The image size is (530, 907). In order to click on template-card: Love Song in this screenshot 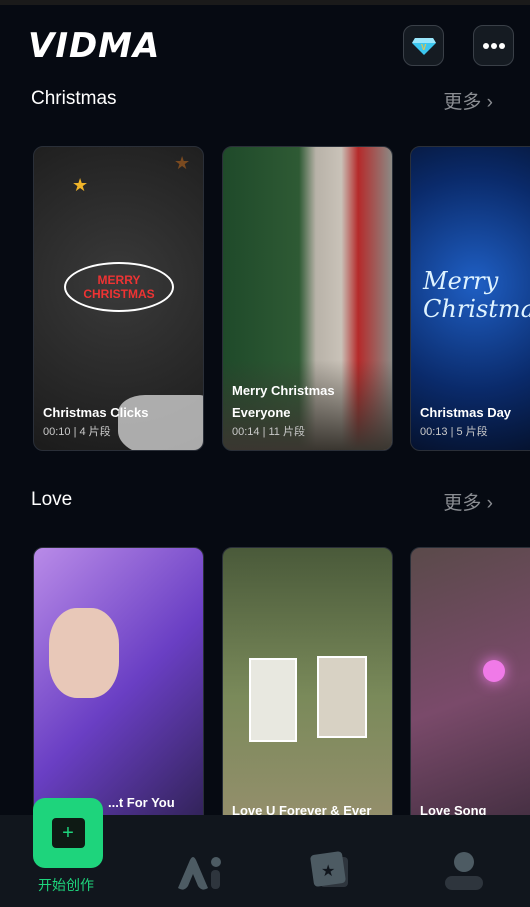, I will do `click(470, 681)`.